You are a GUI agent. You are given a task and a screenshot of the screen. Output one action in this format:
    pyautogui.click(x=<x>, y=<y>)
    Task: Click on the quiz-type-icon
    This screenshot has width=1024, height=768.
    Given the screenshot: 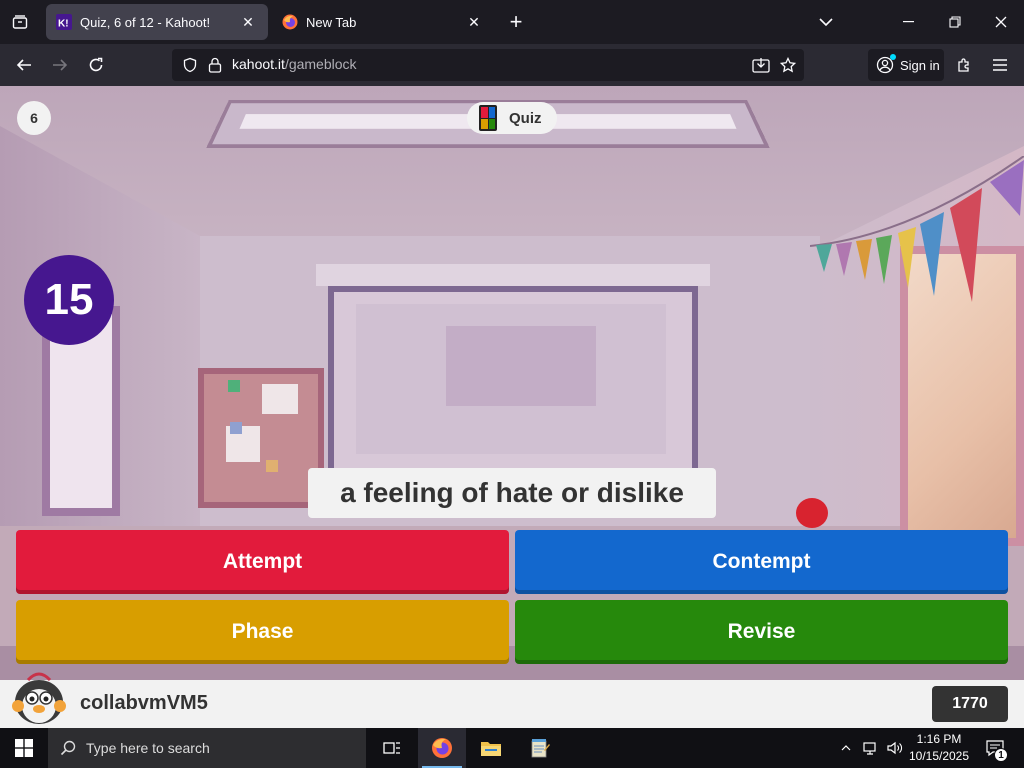 What is the action you would take?
    pyautogui.click(x=488, y=118)
    